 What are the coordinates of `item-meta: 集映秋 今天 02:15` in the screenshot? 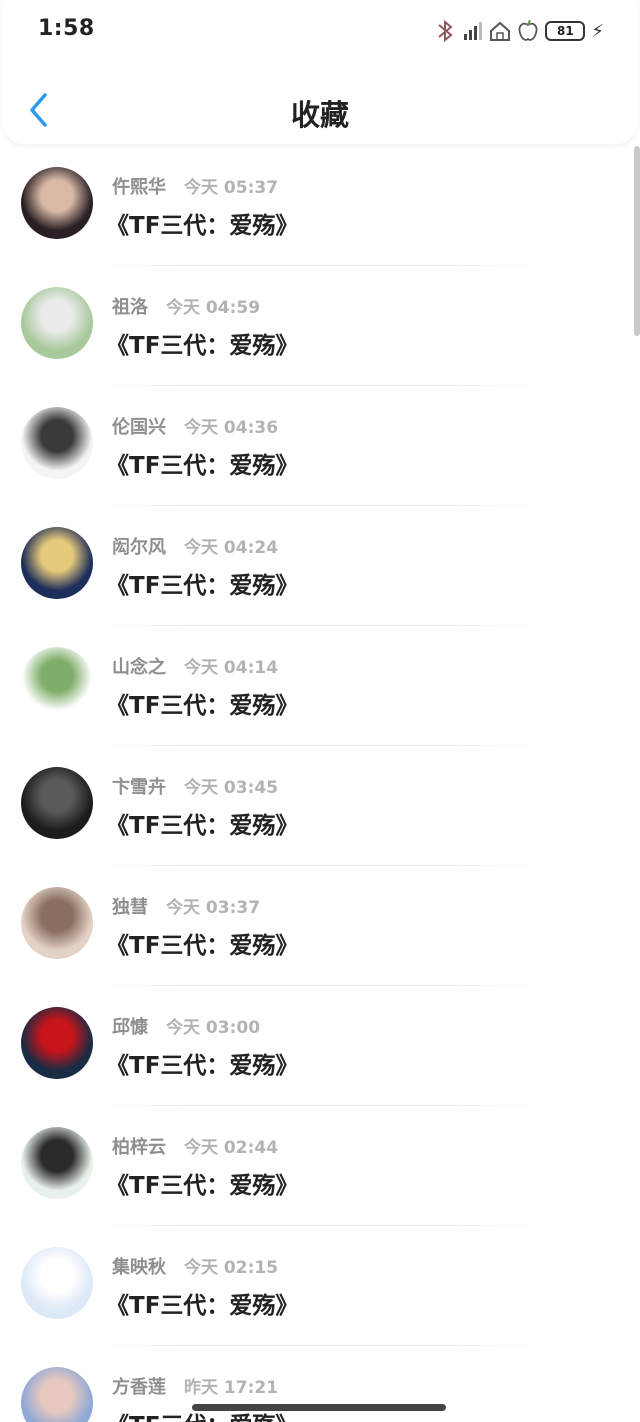 It's located at (195, 1266).